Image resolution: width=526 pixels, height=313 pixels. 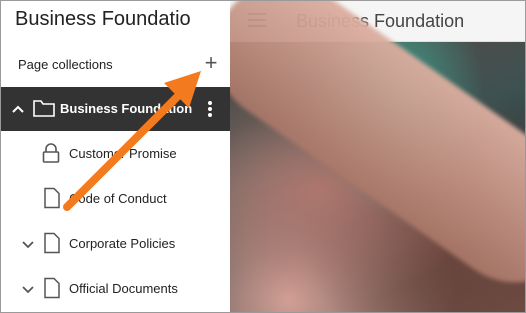 I want to click on add-collection-button: +, so click(x=211, y=63).